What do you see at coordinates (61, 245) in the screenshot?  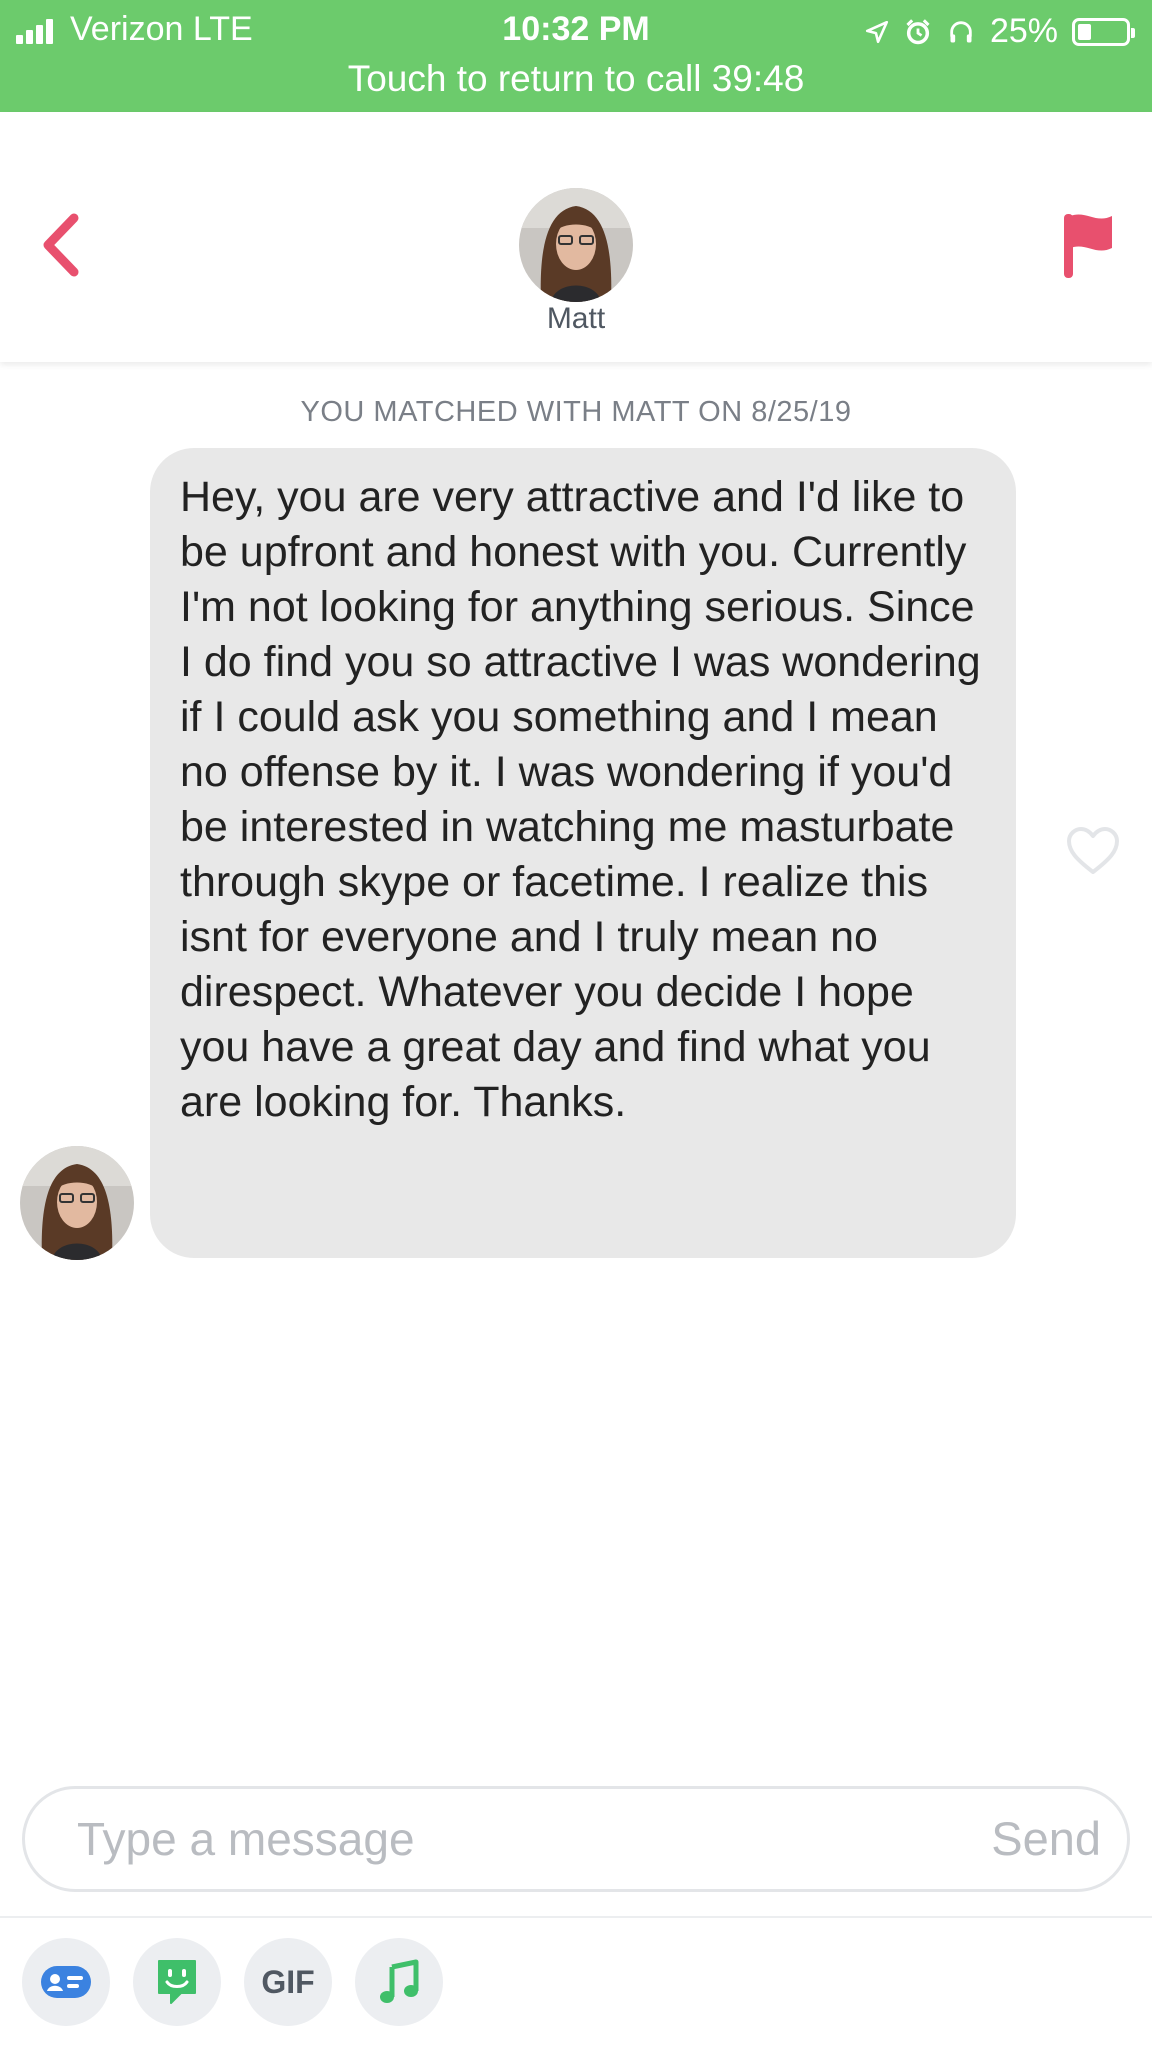 I see `chevron-left-icon` at bounding box center [61, 245].